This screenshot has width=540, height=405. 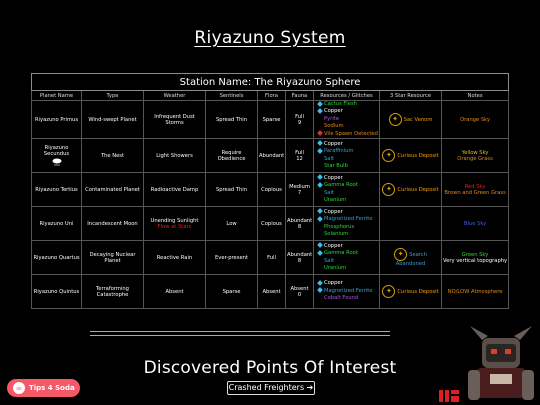 I want to click on planet-type: Incandescent Moon, so click(x=112, y=224).